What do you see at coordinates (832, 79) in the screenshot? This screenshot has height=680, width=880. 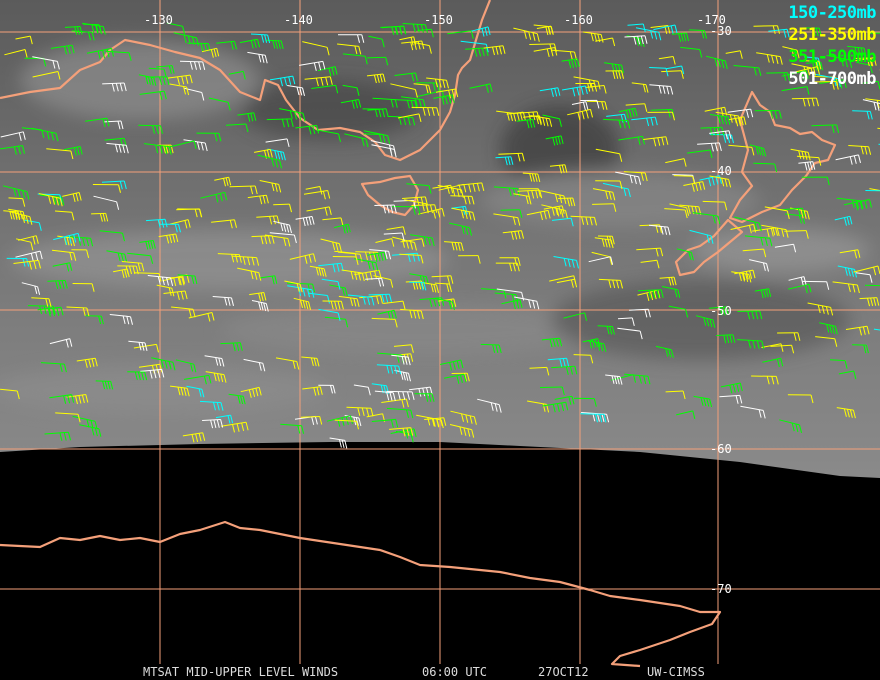 I see `legend-501-700mb: 501-700mb` at bounding box center [832, 79].